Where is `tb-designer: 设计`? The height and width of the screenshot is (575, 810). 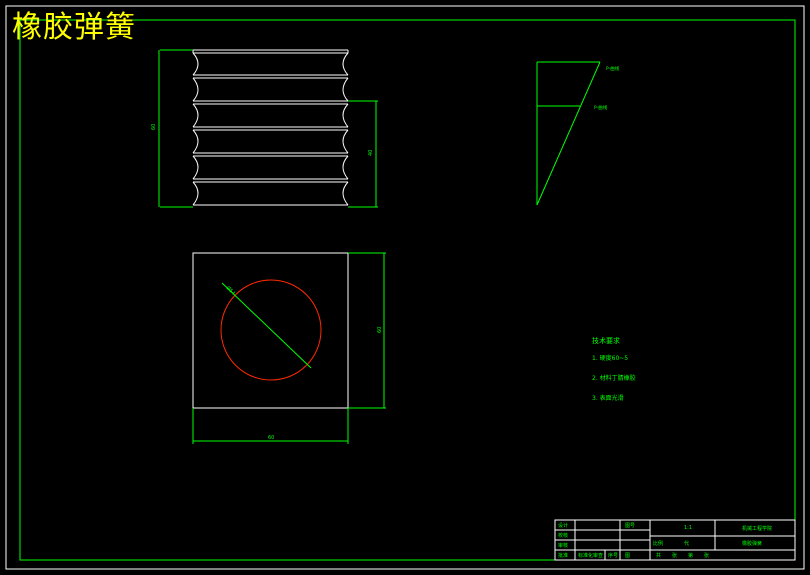 tb-designer: 设计 is located at coordinates (563, 526).